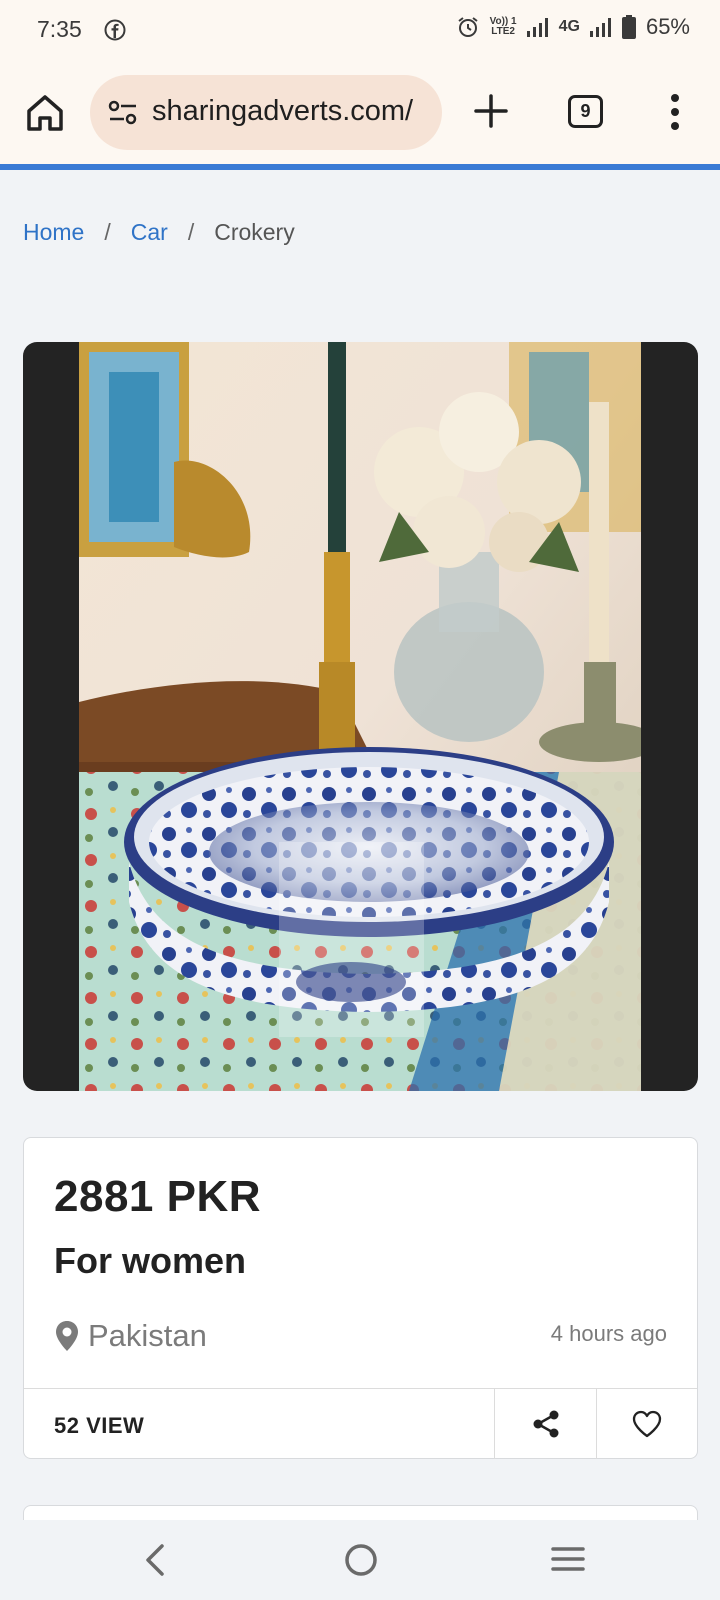 This screenshot has height=1600, width=720. I want to click on location-text: Pakistan, so click(147, 1335).